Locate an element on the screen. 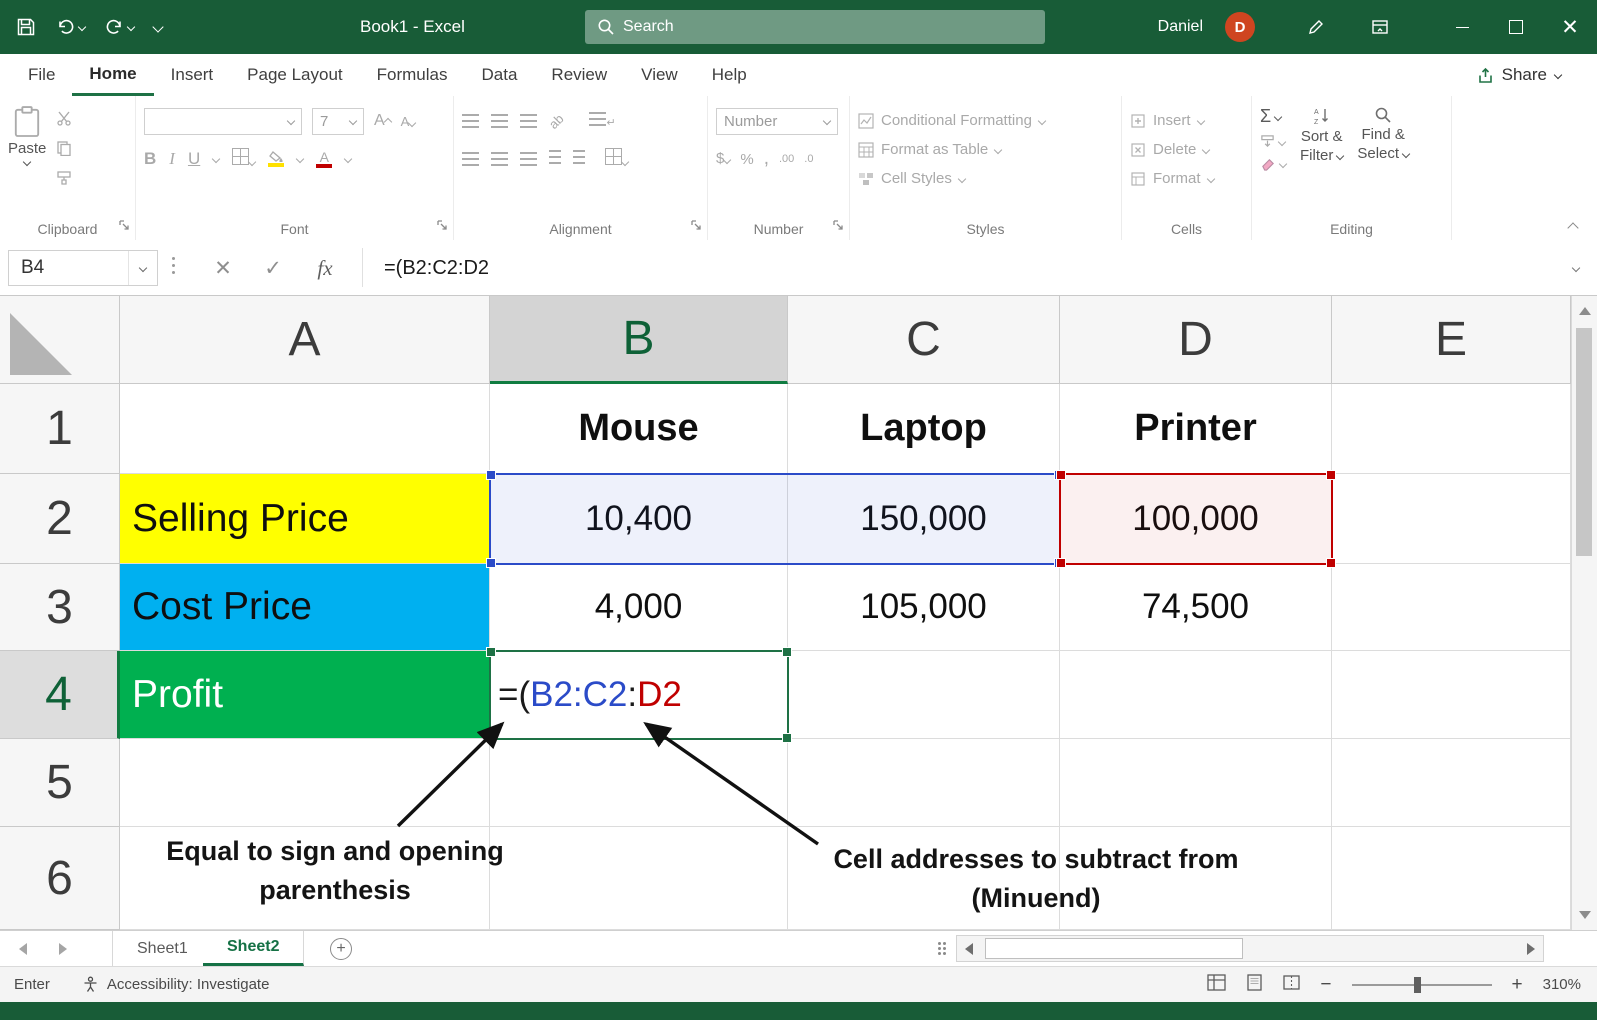  name-box: B4 is located at coordinates (83, 268).